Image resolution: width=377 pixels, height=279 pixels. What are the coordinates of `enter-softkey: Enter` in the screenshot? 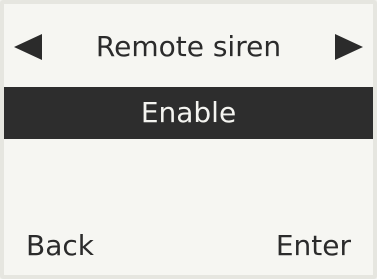 It's located at (313, 246).